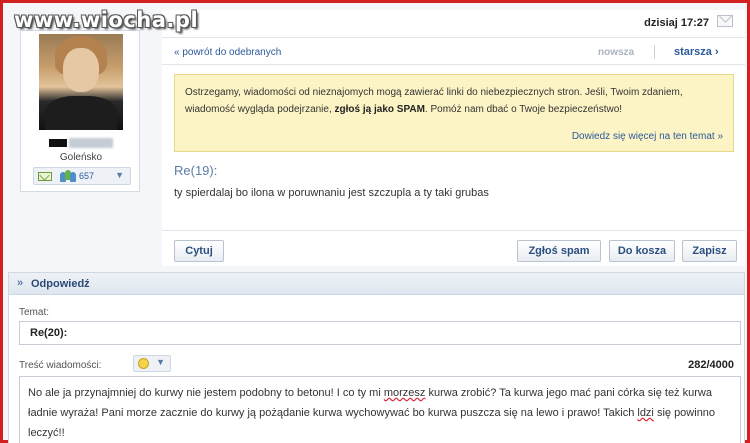 The width and height of the screenshot is (750, 443). Describe the element at coordinates (20, 283) in the screenshot. I see `collapse-icon: »` at that location.